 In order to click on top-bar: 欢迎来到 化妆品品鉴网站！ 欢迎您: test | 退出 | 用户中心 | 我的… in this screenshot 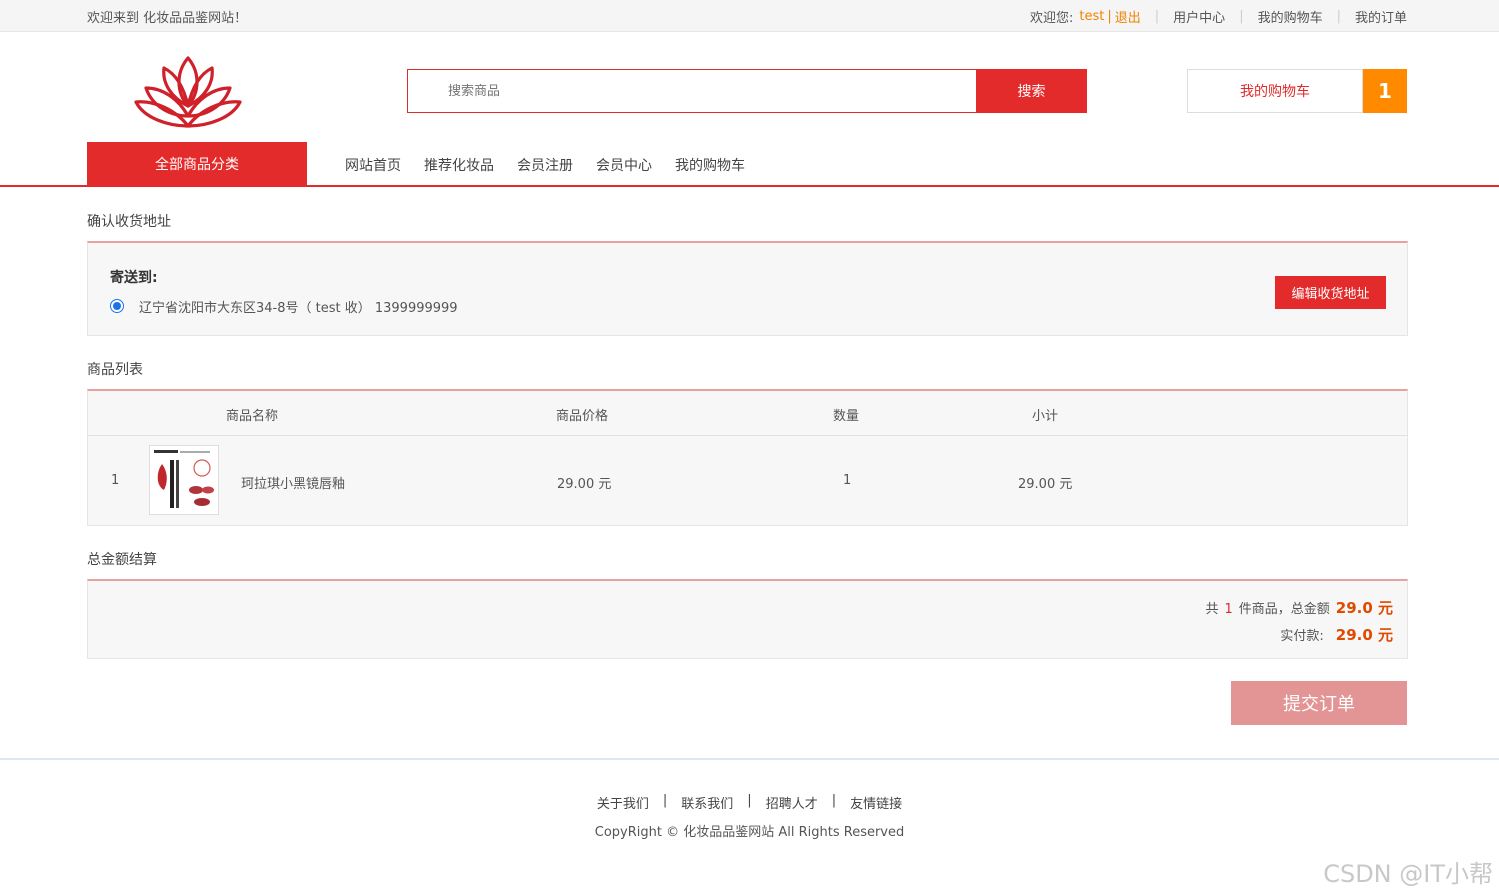, I will do `click(749, 16)`.